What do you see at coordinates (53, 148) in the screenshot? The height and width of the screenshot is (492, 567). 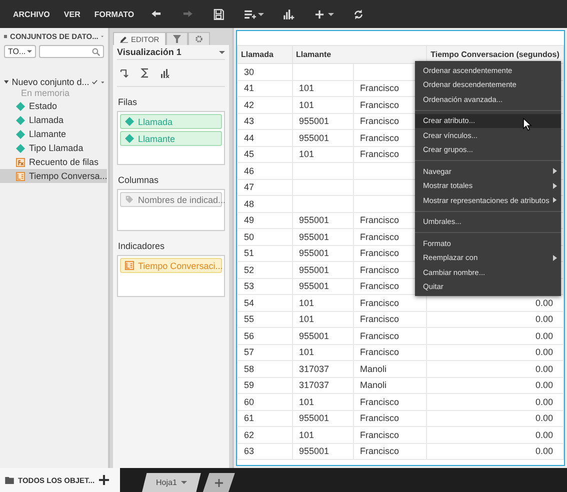 I see `dataset-field: Tipo Llamada` at bounding box center [53, 148].